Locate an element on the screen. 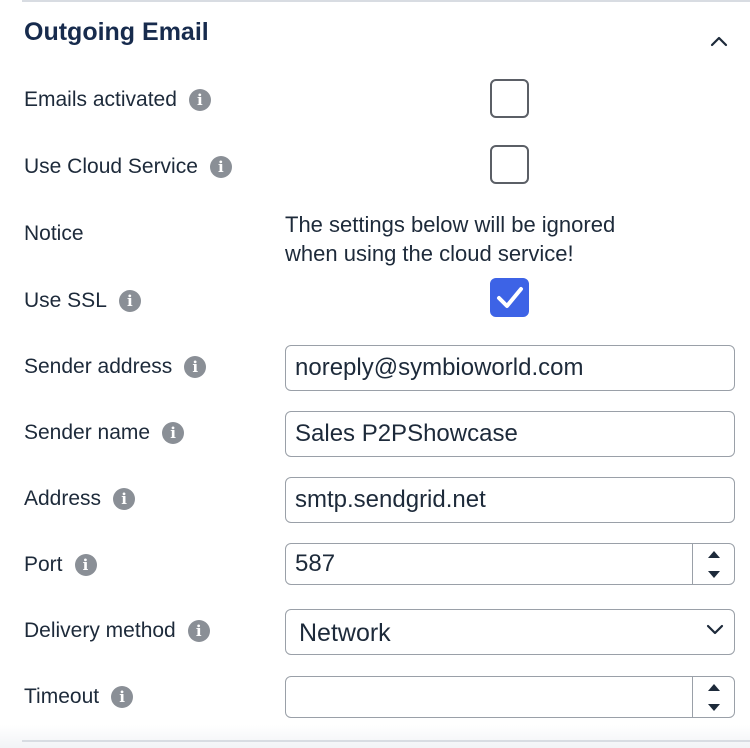 The width and height of the screenshot is (750, 748). port-spinner is located at coordinates (713, 564).